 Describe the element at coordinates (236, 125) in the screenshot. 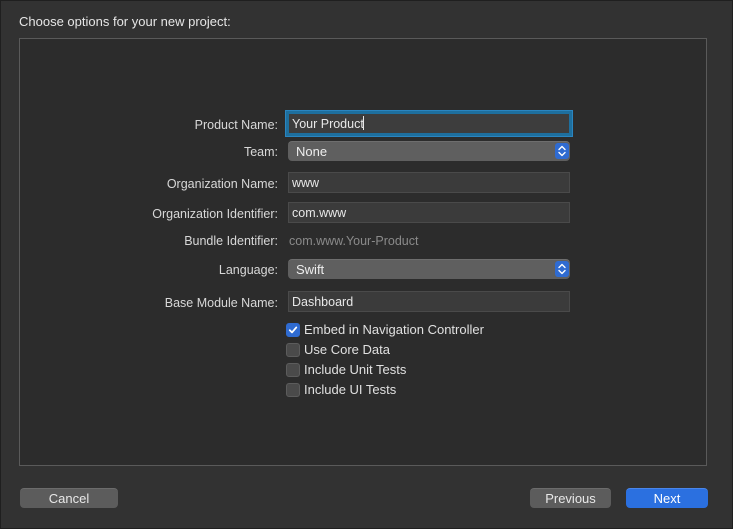

I see `product-name-label: Product Name:` at that location.